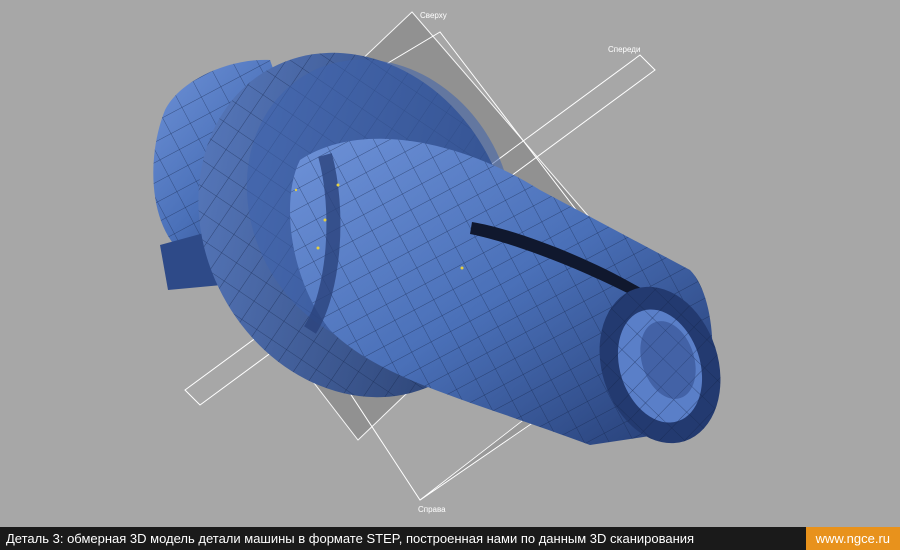 Image resolution: width=900 pixels, height=550 pixels. What do you see at coordinates (433, 15) in the screenshot?
I see `plane-label-top: Сверху` at bounding box center [433, 15].